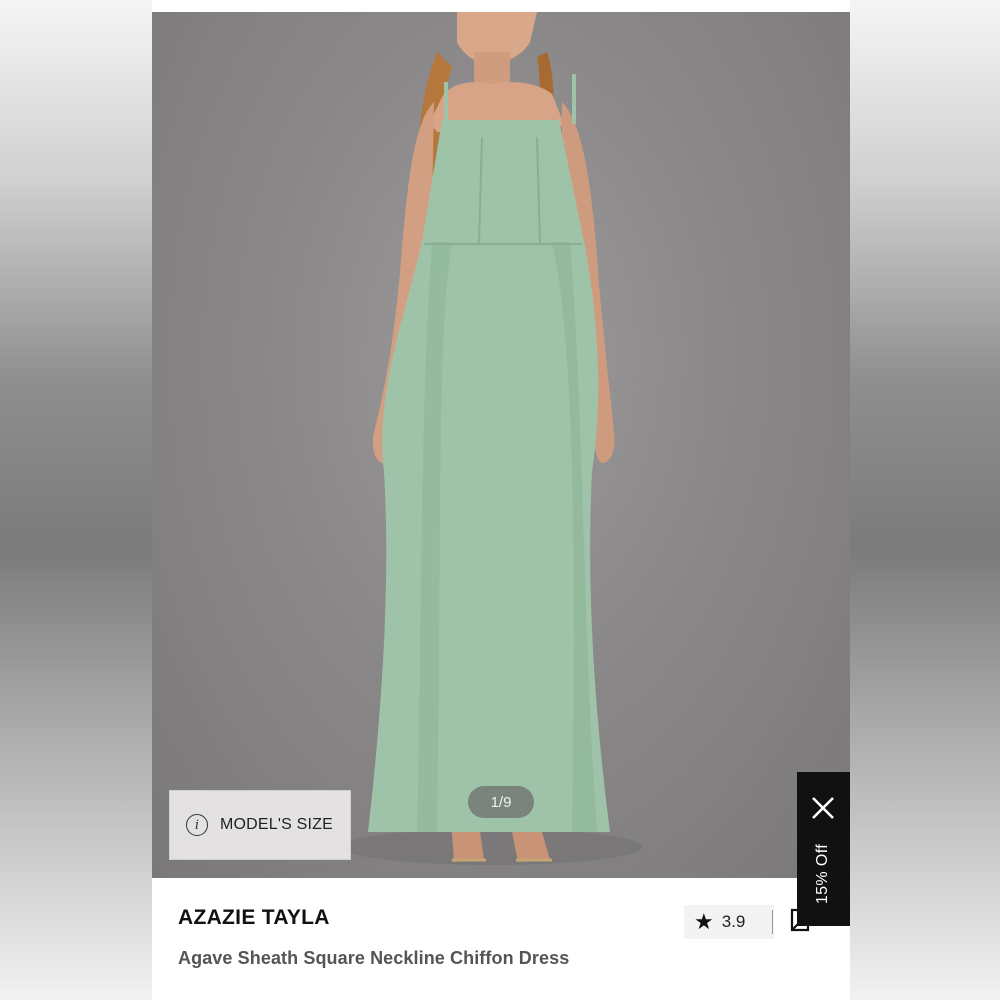 This screenshot has height=1000, width=1000. What do you see at coordinates (704, 921) in the screenshot?
I see `star-icon: ★` at bounding box center [704, 921].